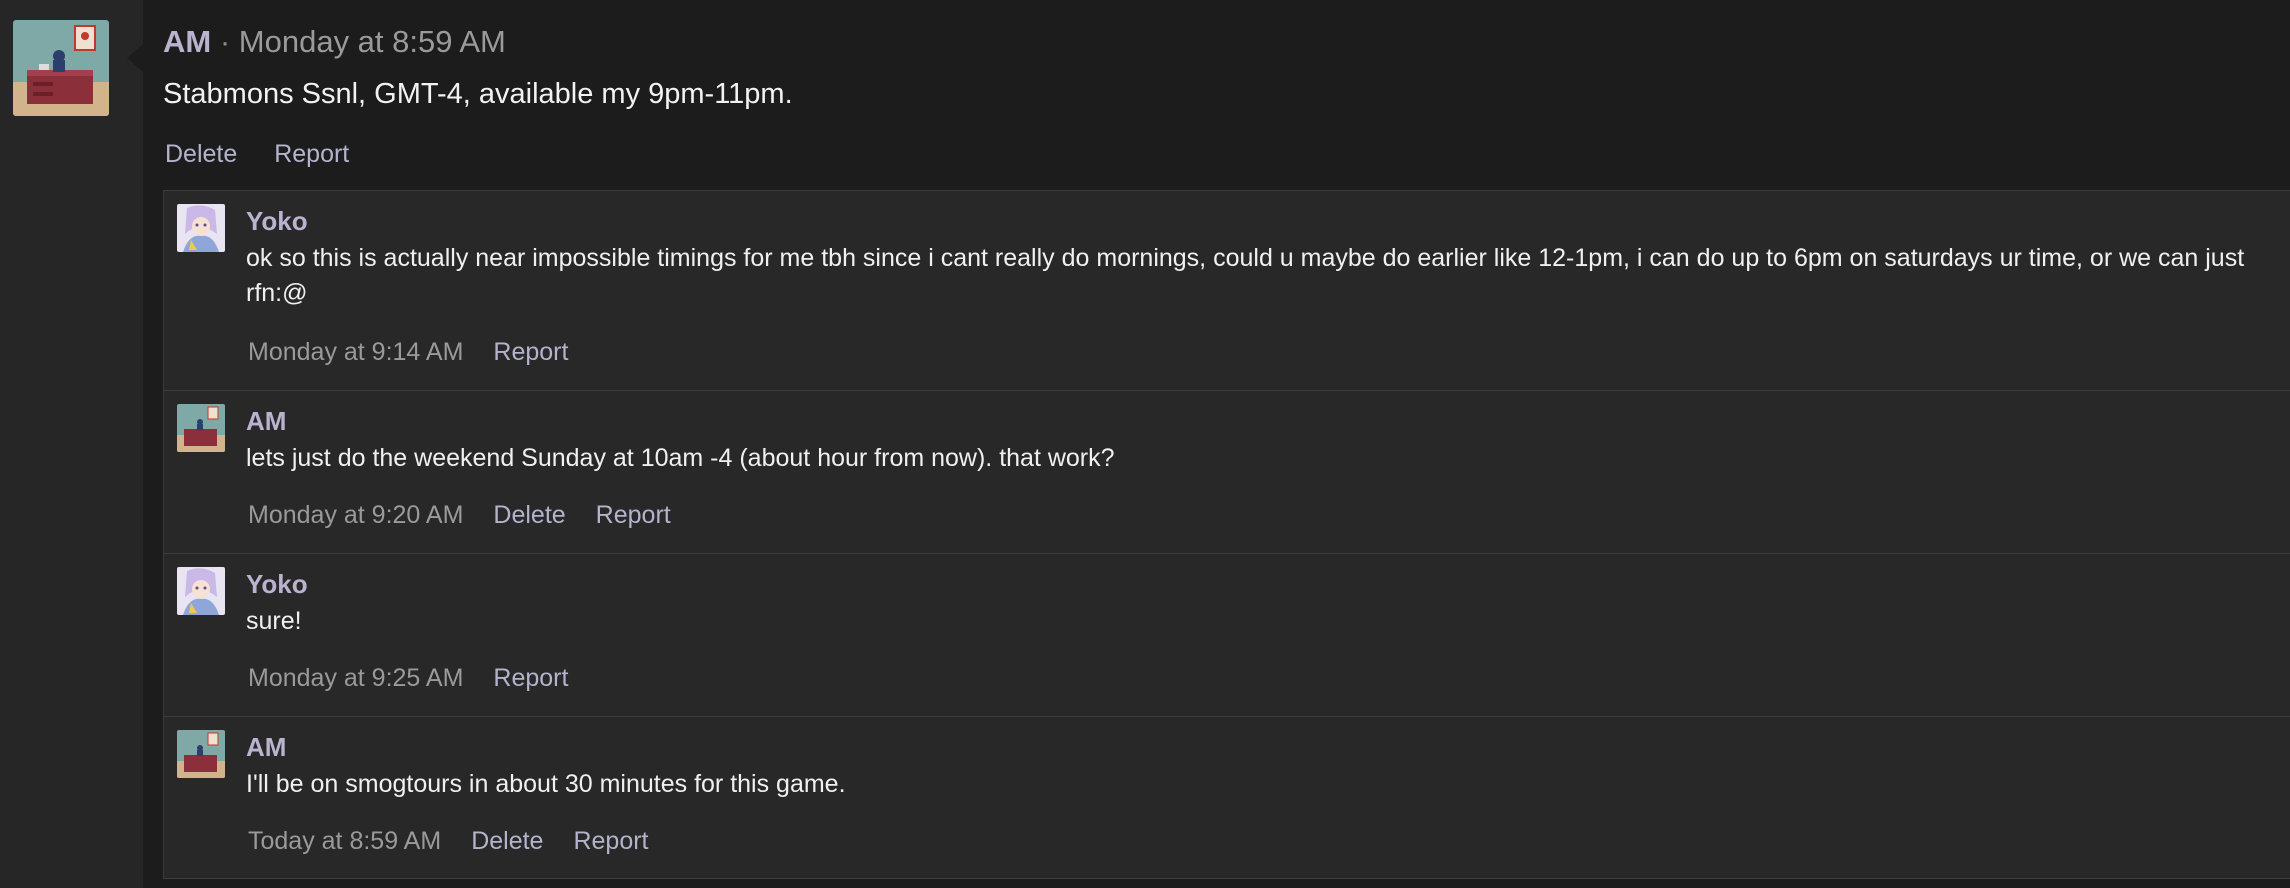 The height and width of the screenshot is (888, 2290). What do you see at coordinates (372, 41) in the screenshot?
I see `post-timestamp: Monday at 8:59 AM` at bounding box center [372, 41].